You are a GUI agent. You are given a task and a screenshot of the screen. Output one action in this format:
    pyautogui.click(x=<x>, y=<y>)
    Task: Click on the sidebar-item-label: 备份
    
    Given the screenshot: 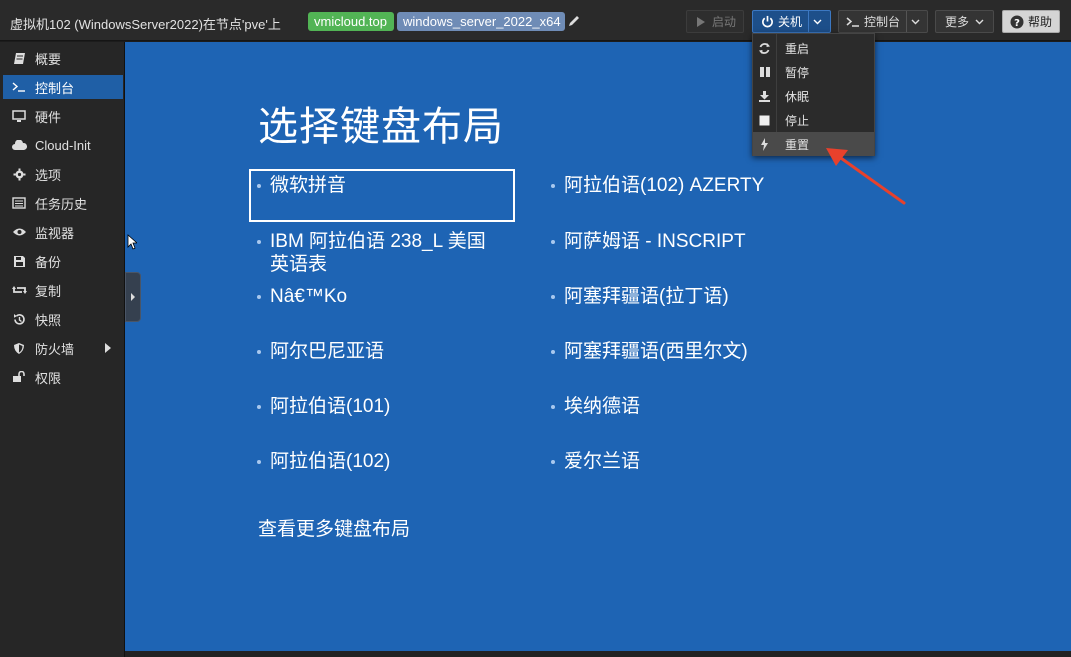 What is the action you would take?
    pyautogui.click(x=48, y=262)
    